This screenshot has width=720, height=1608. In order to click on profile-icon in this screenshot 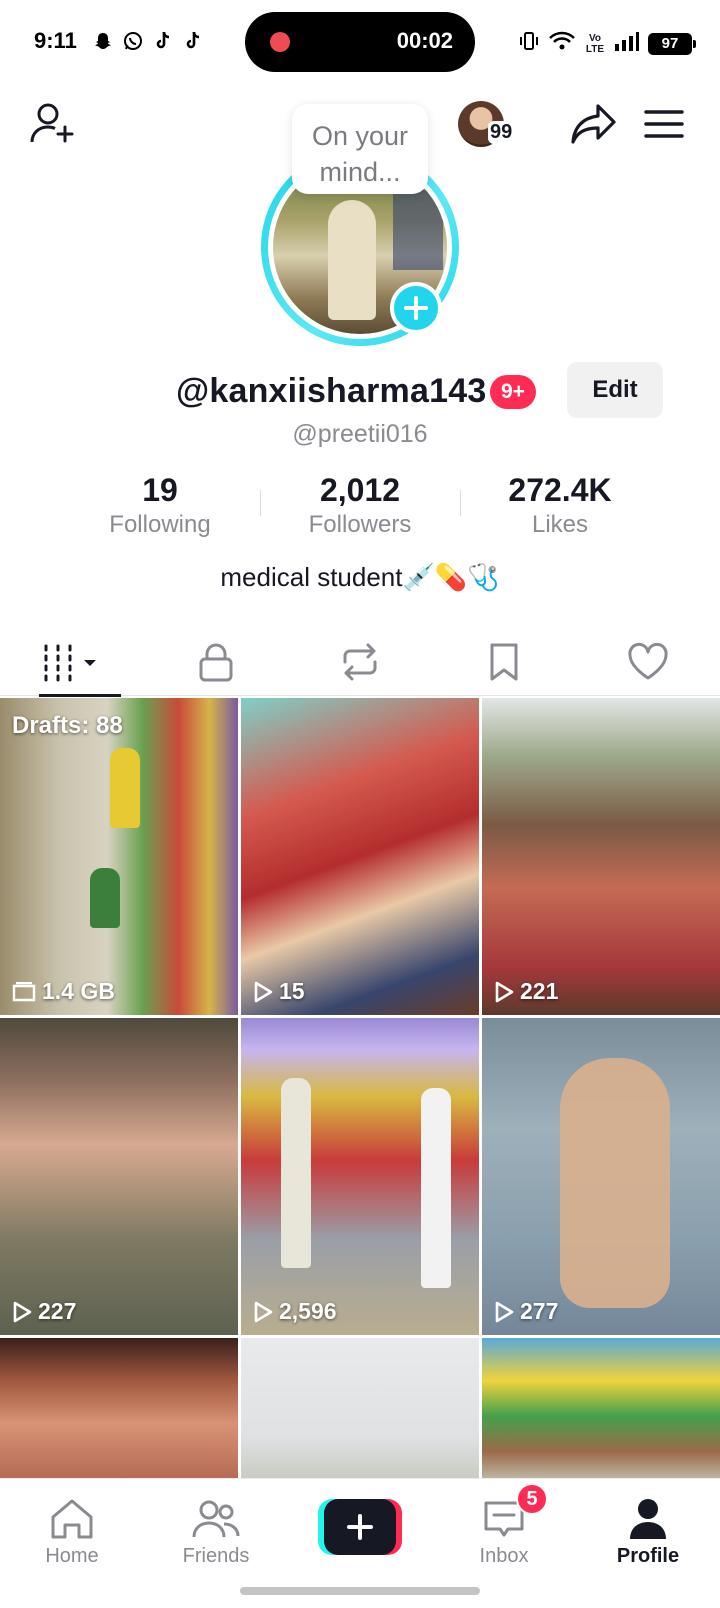, I will do `click(648, 1519)`.